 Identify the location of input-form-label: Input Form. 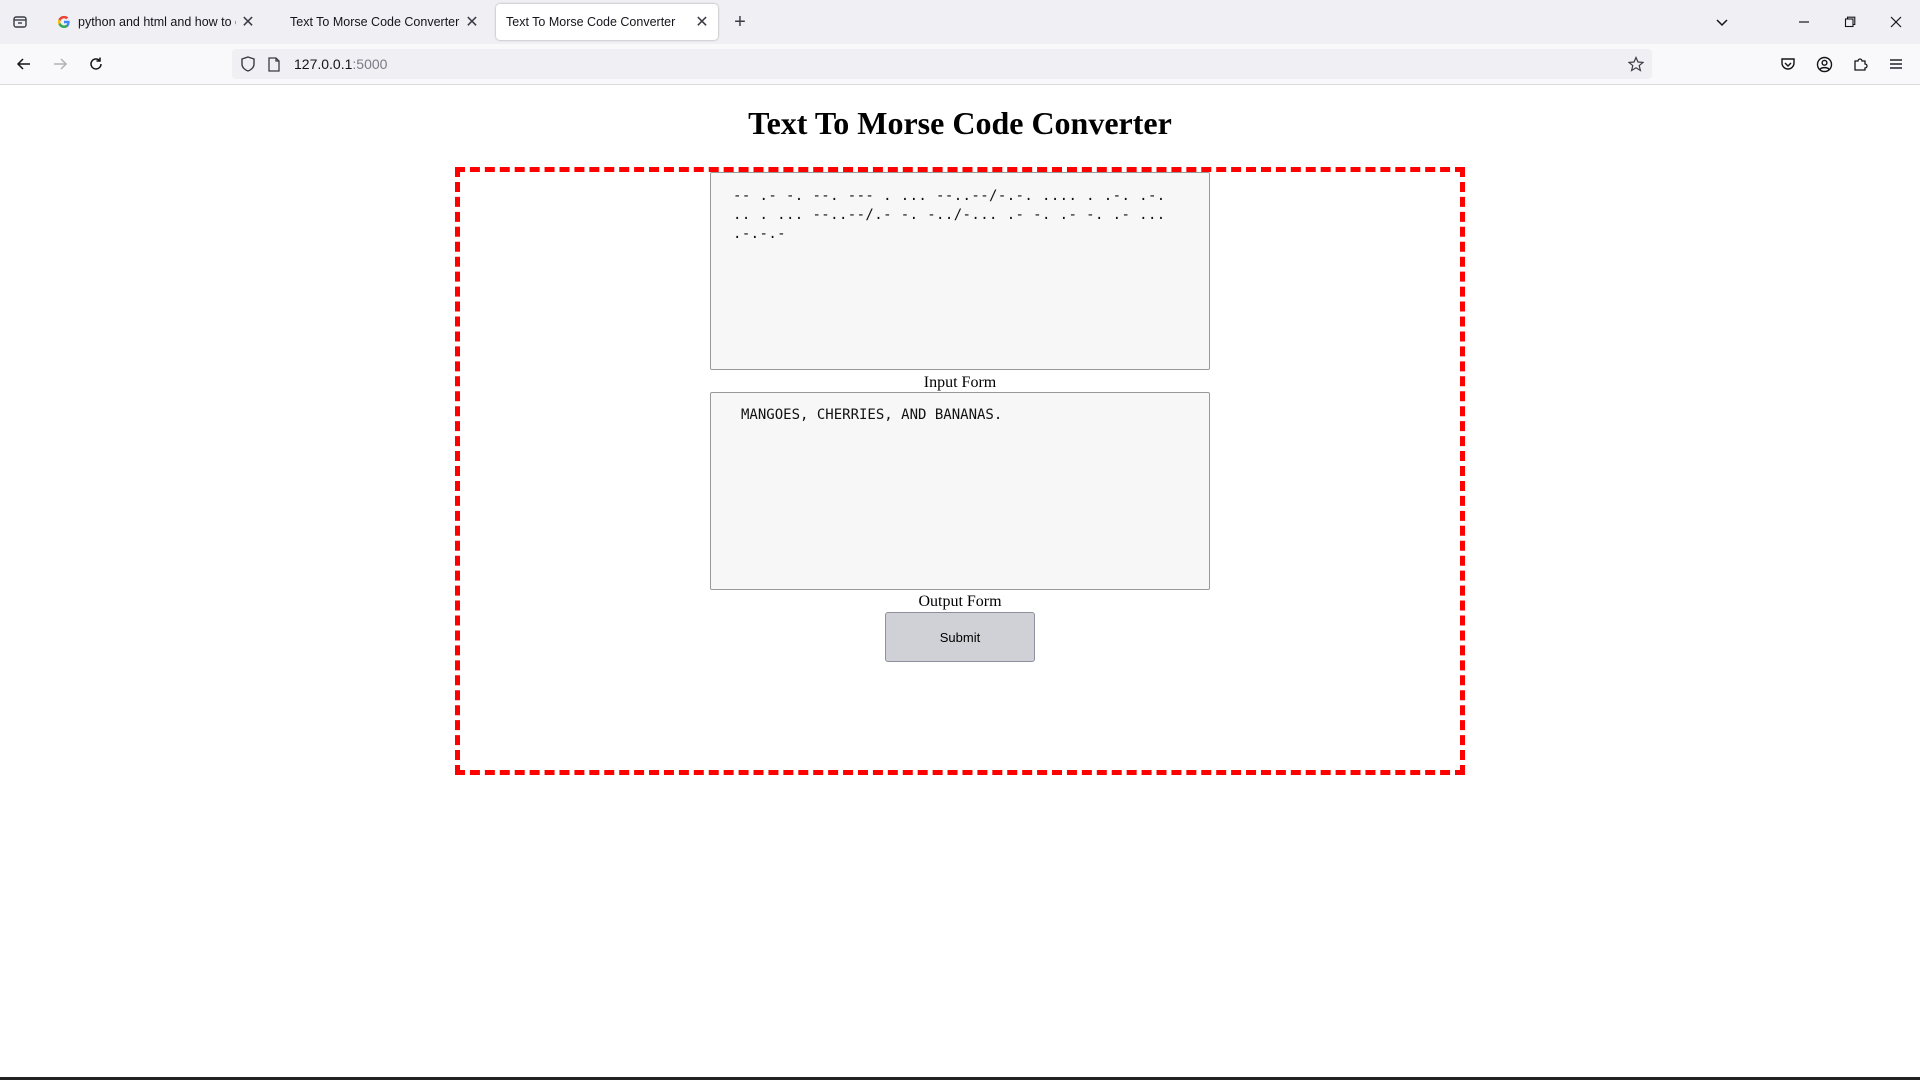
(960, 382).